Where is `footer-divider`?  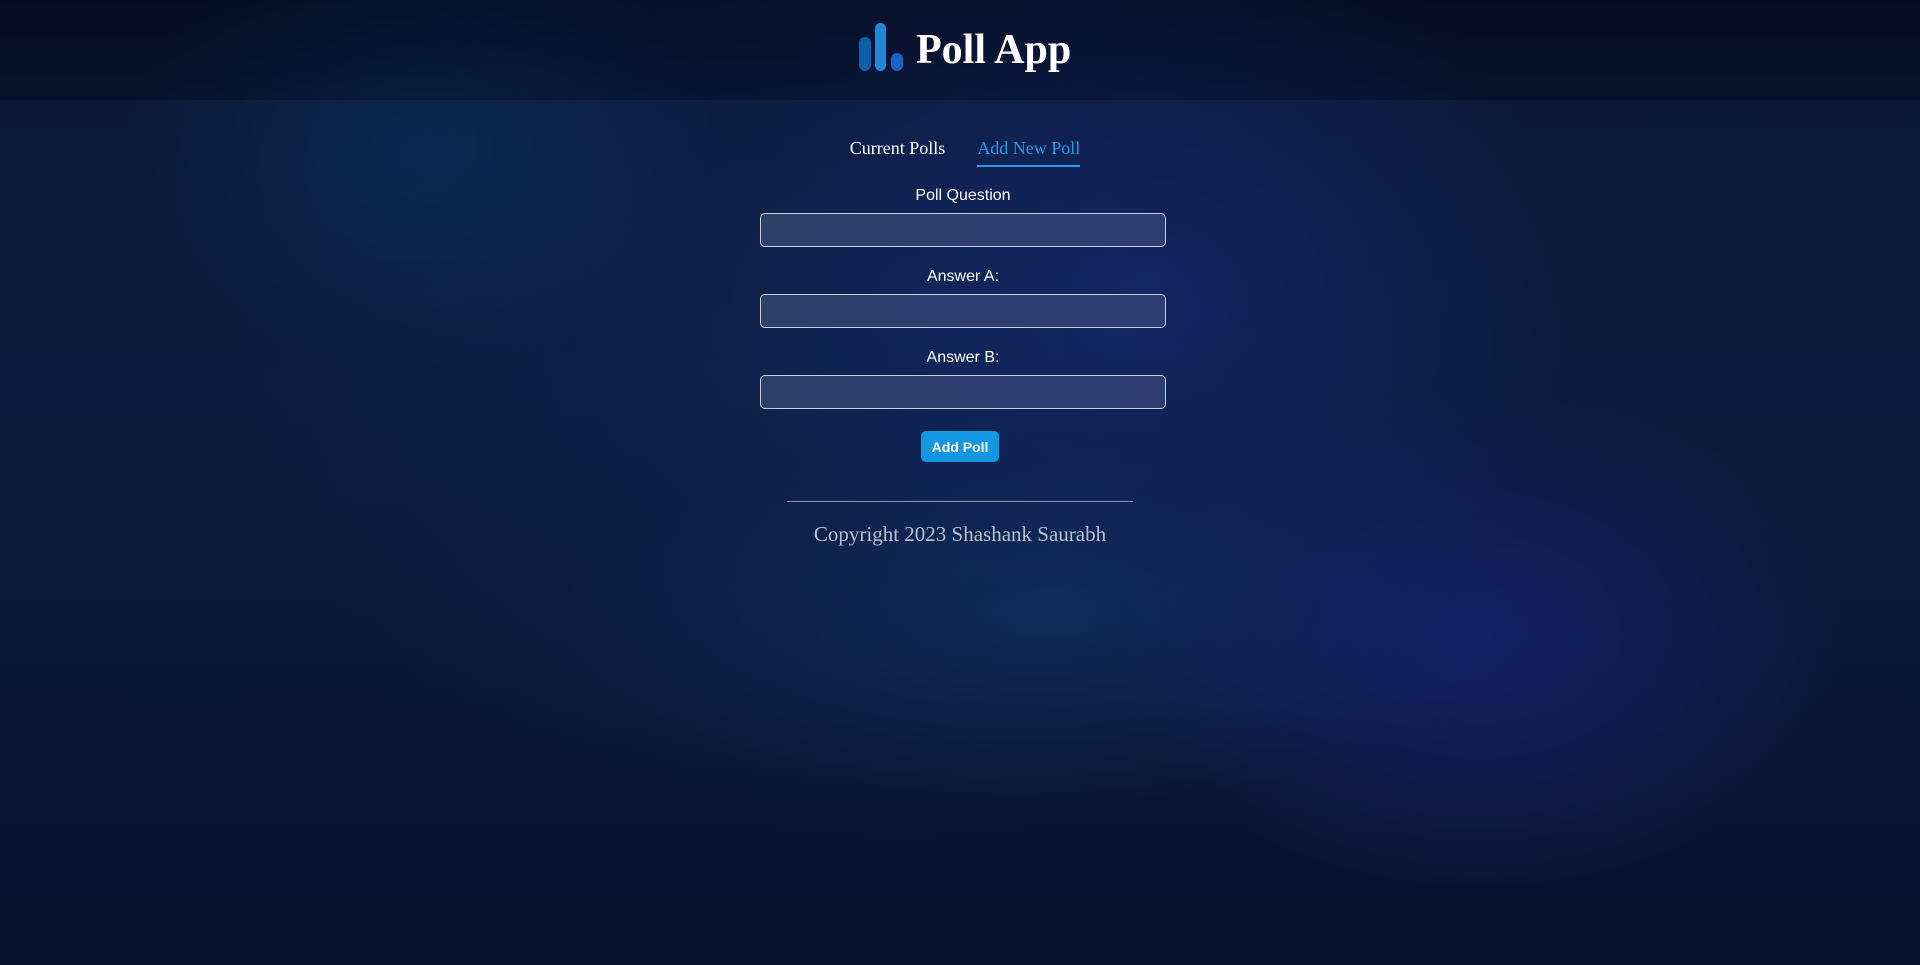 footer-divider is located at coordinates (960, 501).